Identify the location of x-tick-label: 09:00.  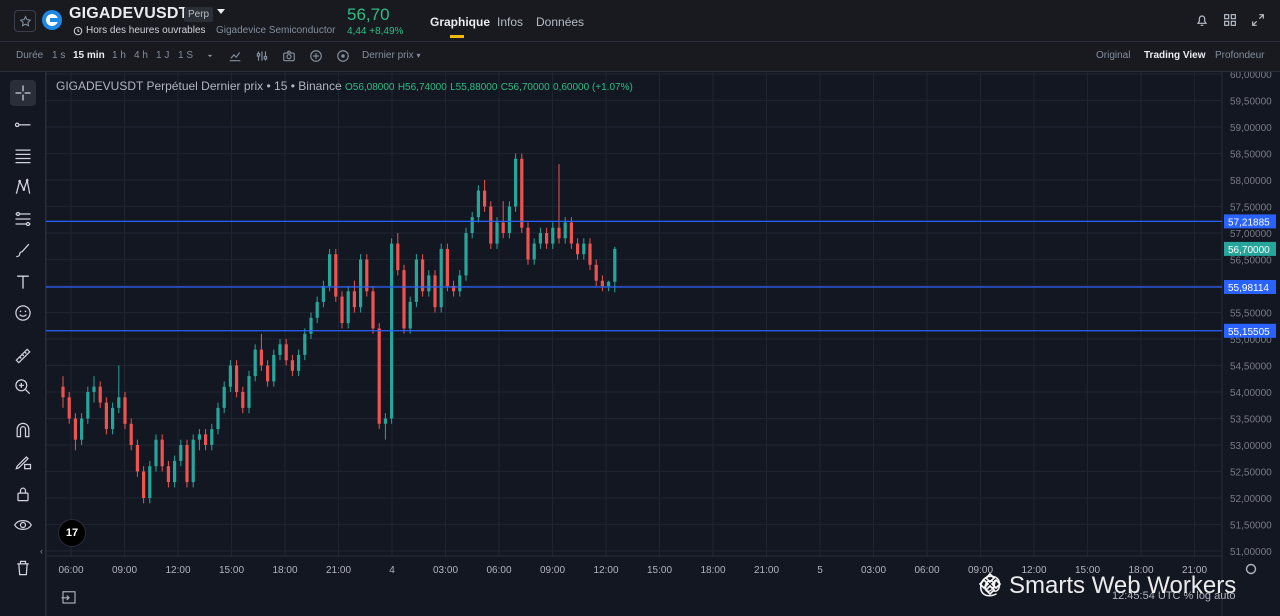
(552, 570).